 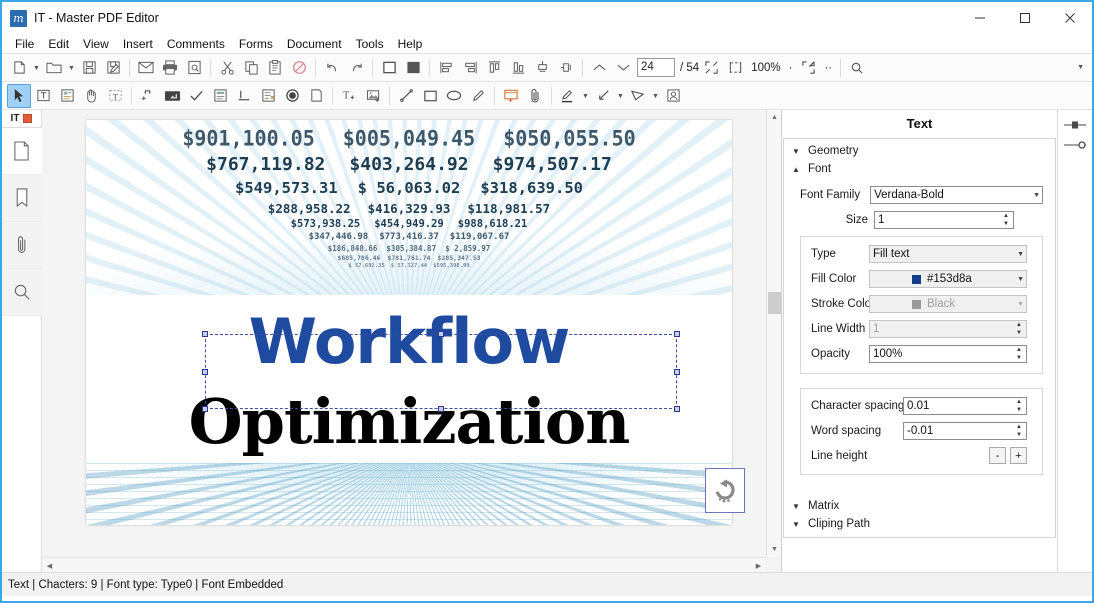 What do you see at coordinates (979, 18) in the screenshot?
I see `minimize-button` at bounding box center [979, 18].